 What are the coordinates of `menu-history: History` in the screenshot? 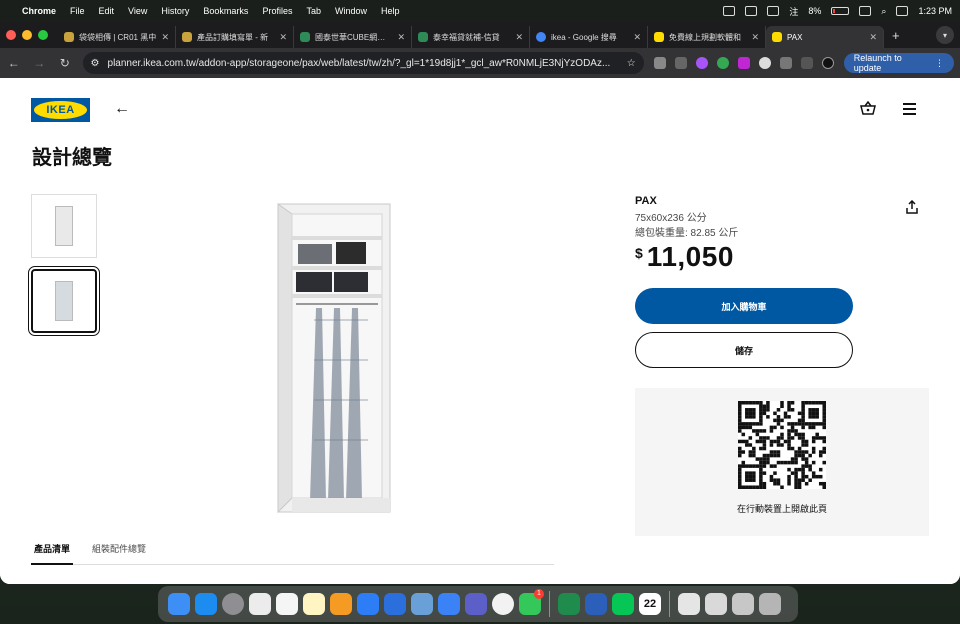 It's located at (175, 11).